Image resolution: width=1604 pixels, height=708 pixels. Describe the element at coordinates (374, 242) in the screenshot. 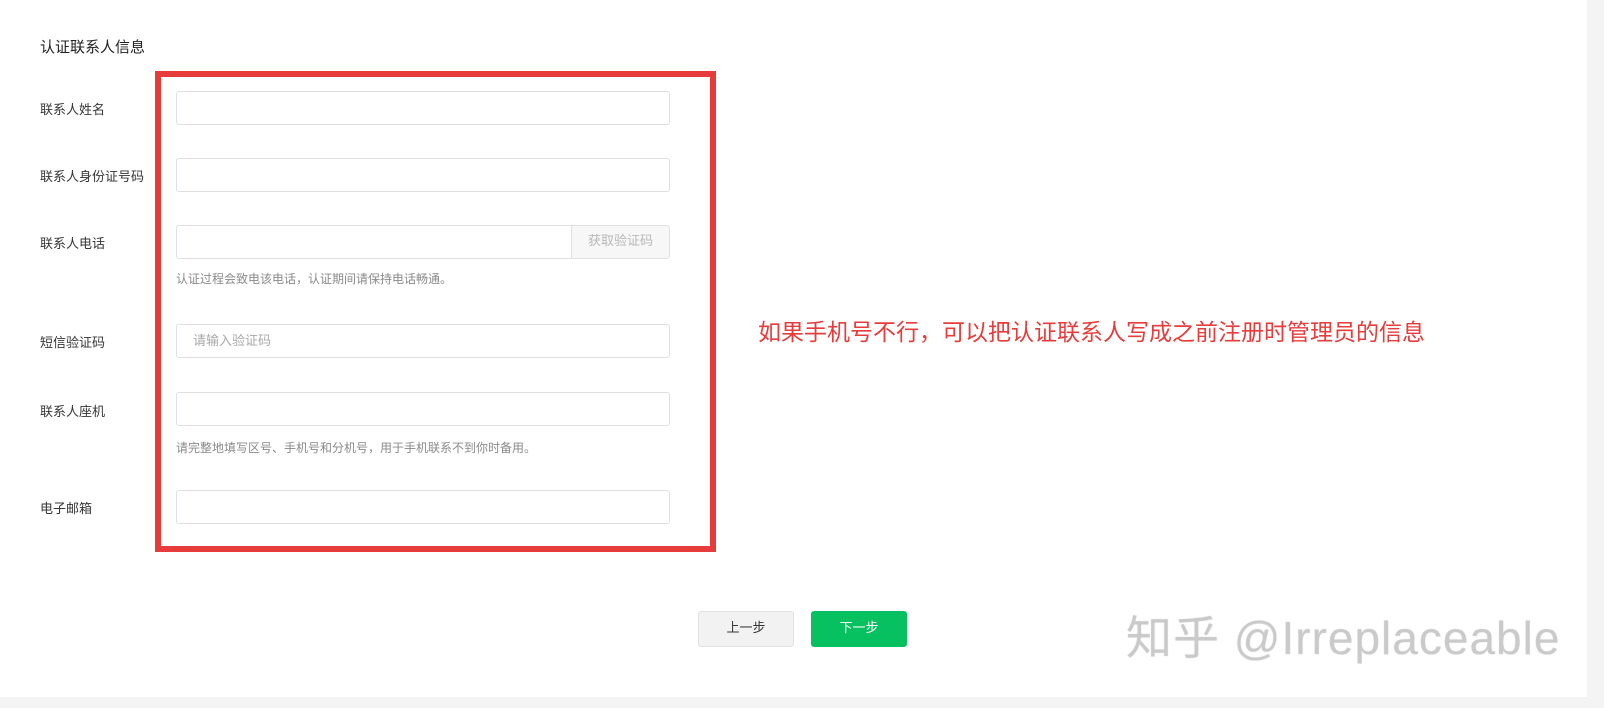

I see `contact-phone-input` at that location.